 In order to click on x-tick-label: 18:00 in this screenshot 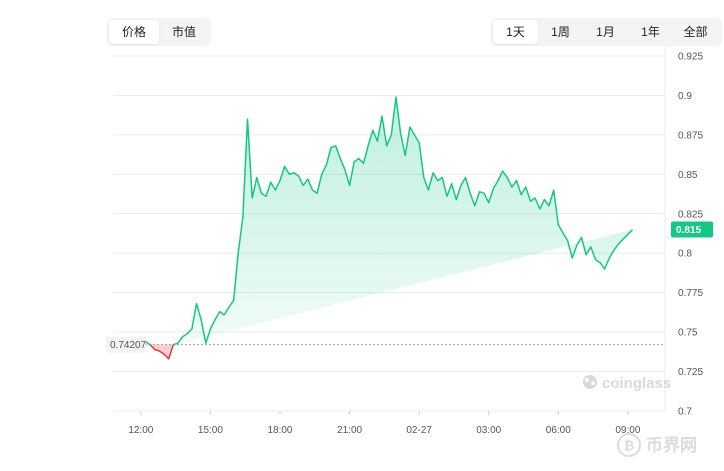, I will do `click(279, 430)`.